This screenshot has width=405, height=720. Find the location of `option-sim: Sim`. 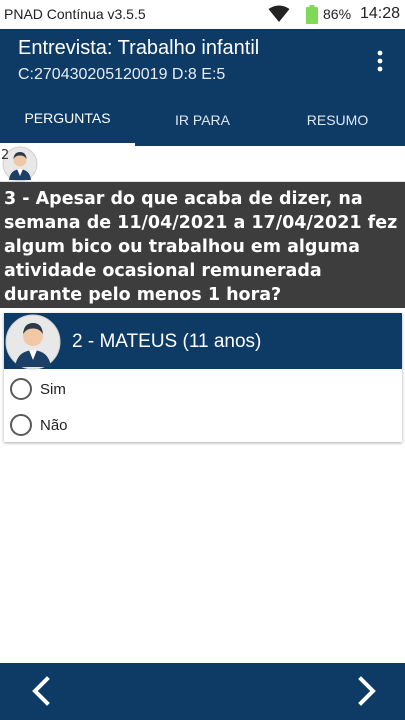

option-sim: Sim is located at coordinates (203, 389).